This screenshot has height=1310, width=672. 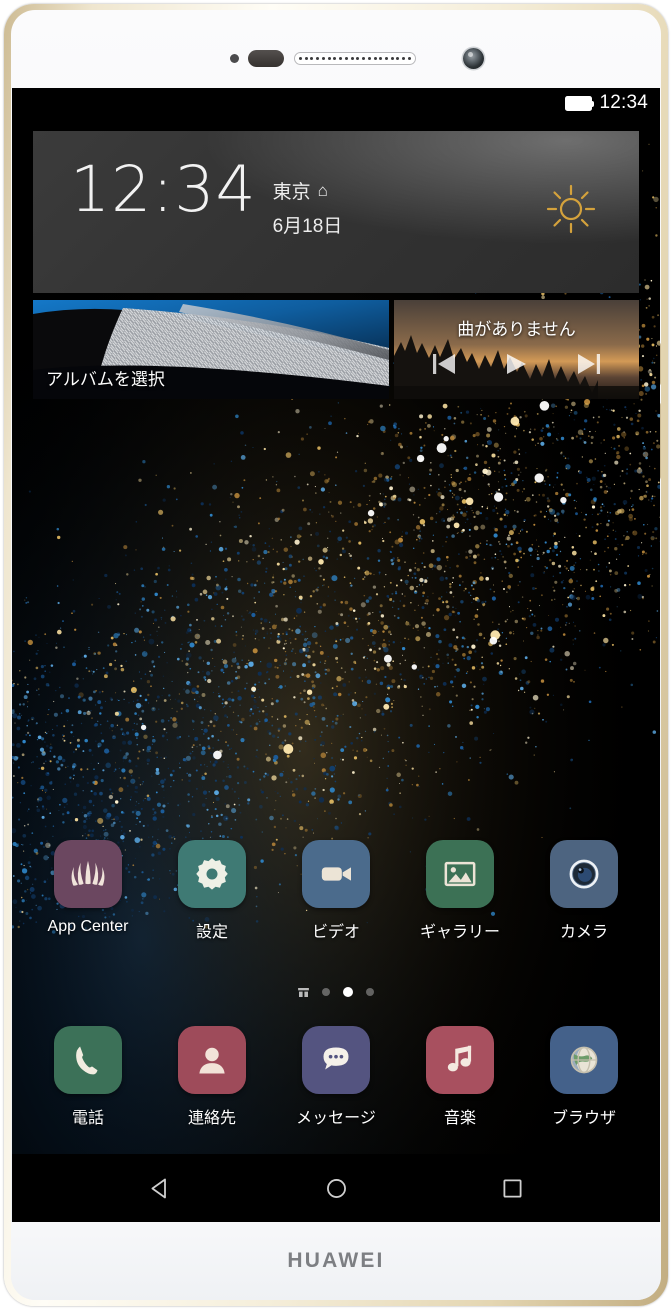 I want to click on globe-icon, so click(x=584, y=1060).